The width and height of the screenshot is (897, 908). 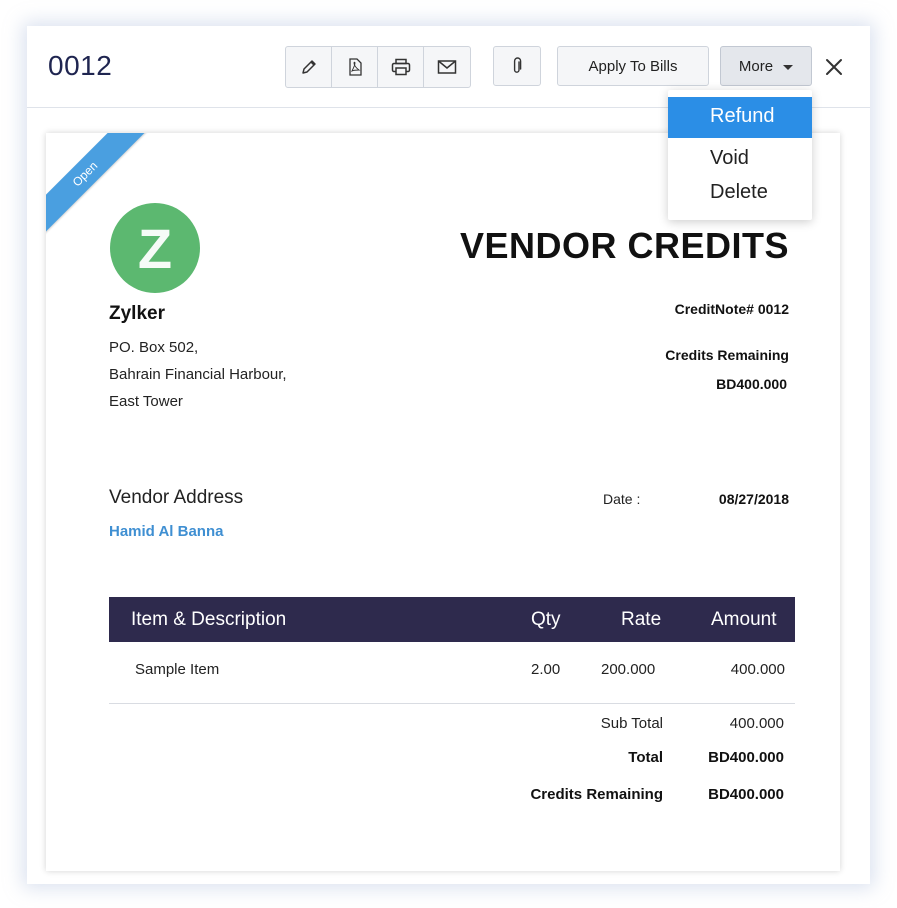 What do you see at coordinates (628, 669) in the screenshot?
I see `cell-rate: 200.000` at bounding box center [628, 669].